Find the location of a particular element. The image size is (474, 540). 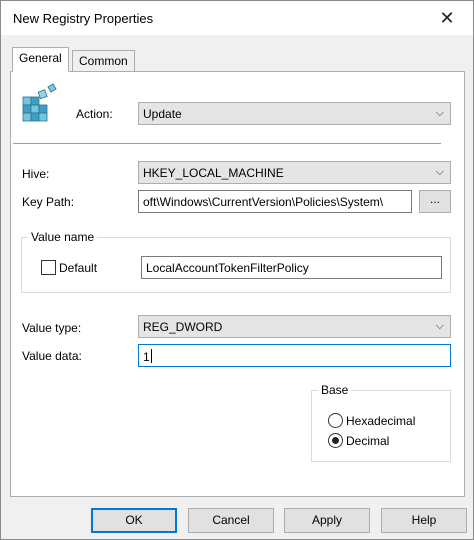

default-checkbox-label: Default is located at coordinates (78, 268).